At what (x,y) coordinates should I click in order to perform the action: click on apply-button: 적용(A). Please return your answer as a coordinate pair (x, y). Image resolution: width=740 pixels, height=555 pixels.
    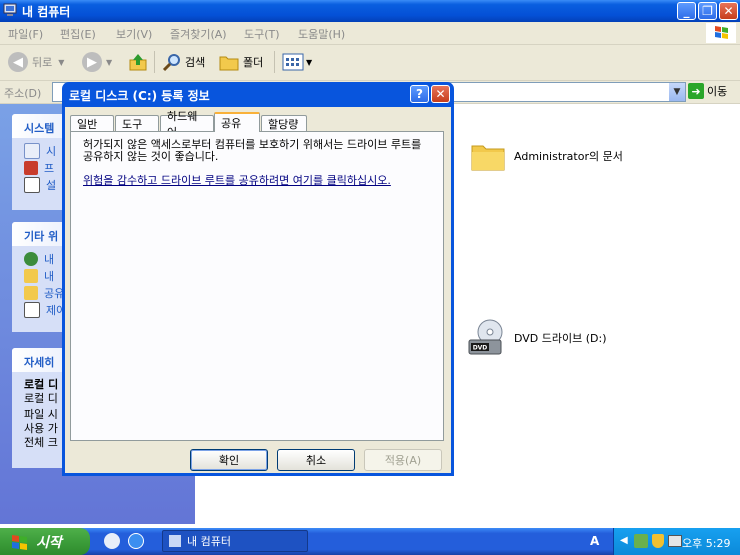
    Looking at the image, I should click on (403, 460).